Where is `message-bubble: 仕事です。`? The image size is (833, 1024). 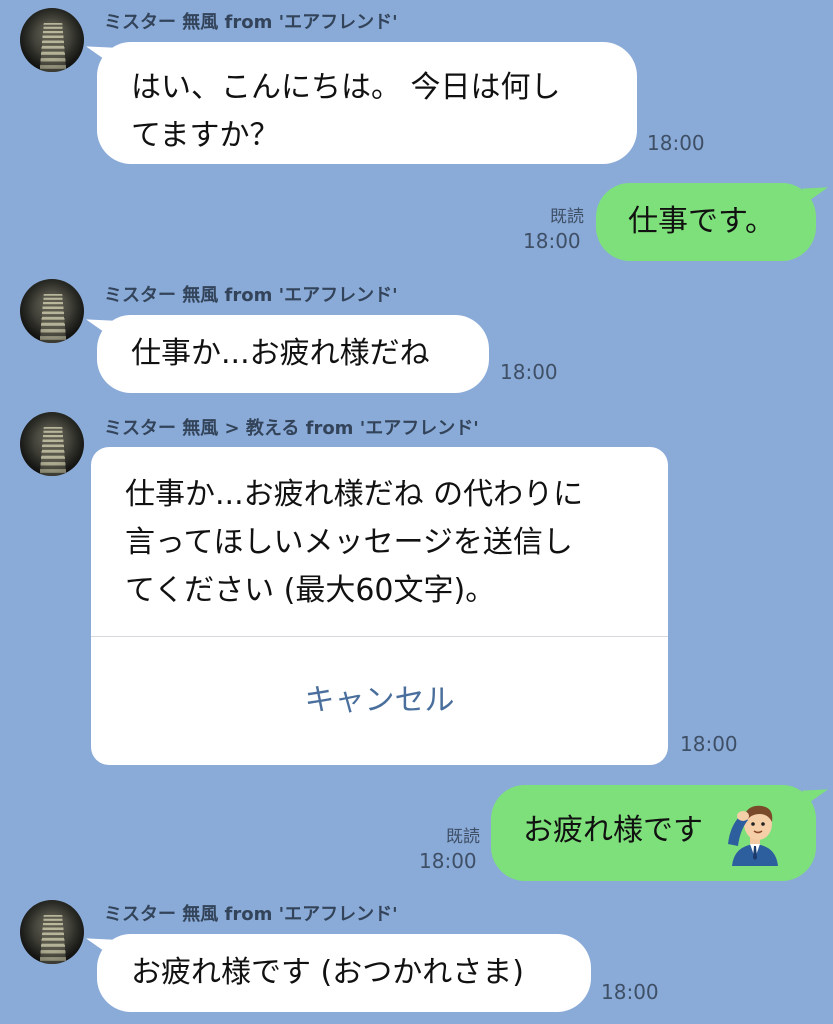 message-bubble: 仕事です。 is located at coordinates (706, 222).